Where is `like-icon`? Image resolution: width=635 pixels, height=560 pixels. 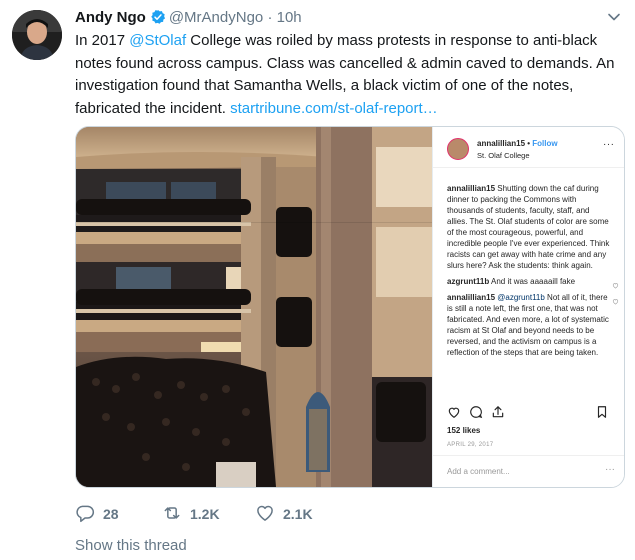 like-icon is located at coordinates (269, 514).